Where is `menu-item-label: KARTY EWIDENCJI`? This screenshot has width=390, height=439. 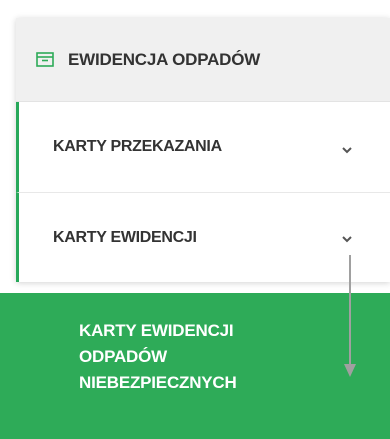 menu-item-label: KARTY EWIDENCJI is located at coordinates (125, 237).